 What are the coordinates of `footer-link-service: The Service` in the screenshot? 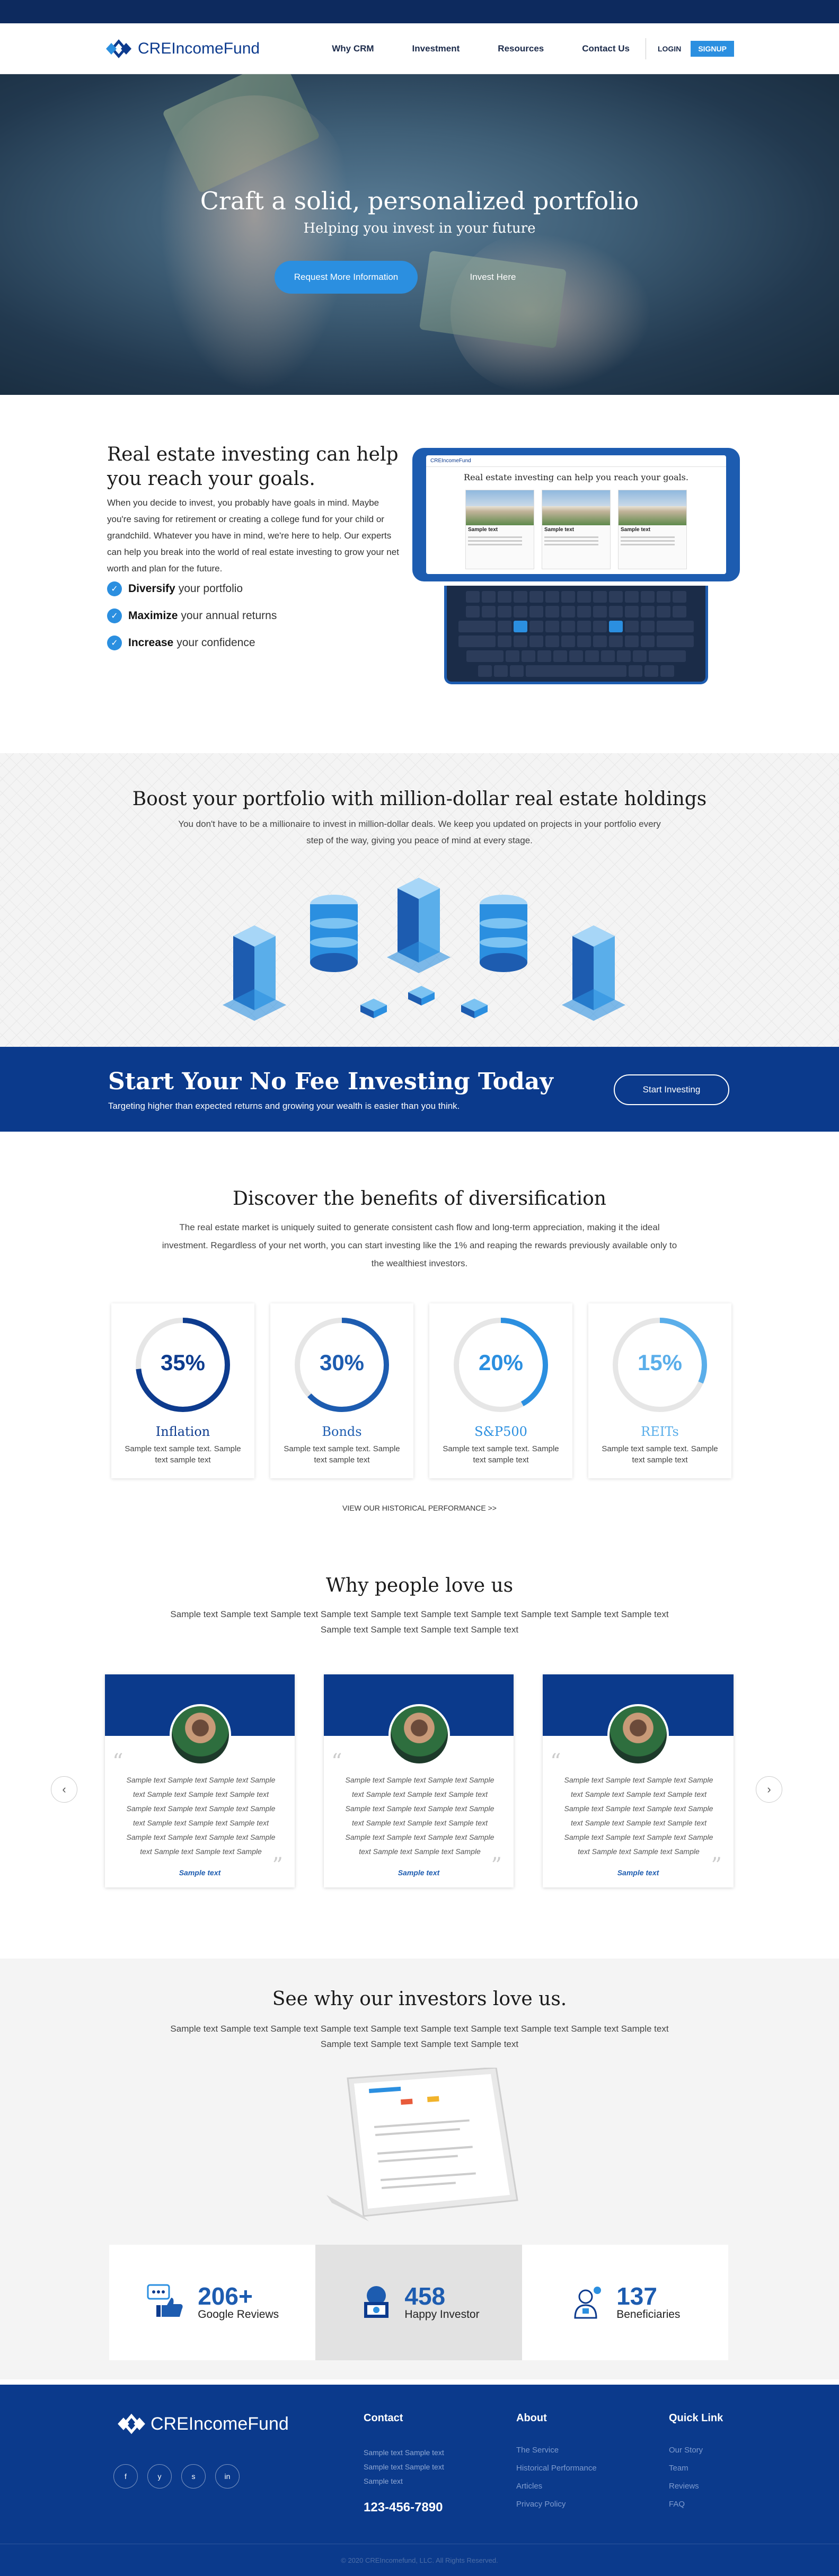 It's located at (556, 2450).